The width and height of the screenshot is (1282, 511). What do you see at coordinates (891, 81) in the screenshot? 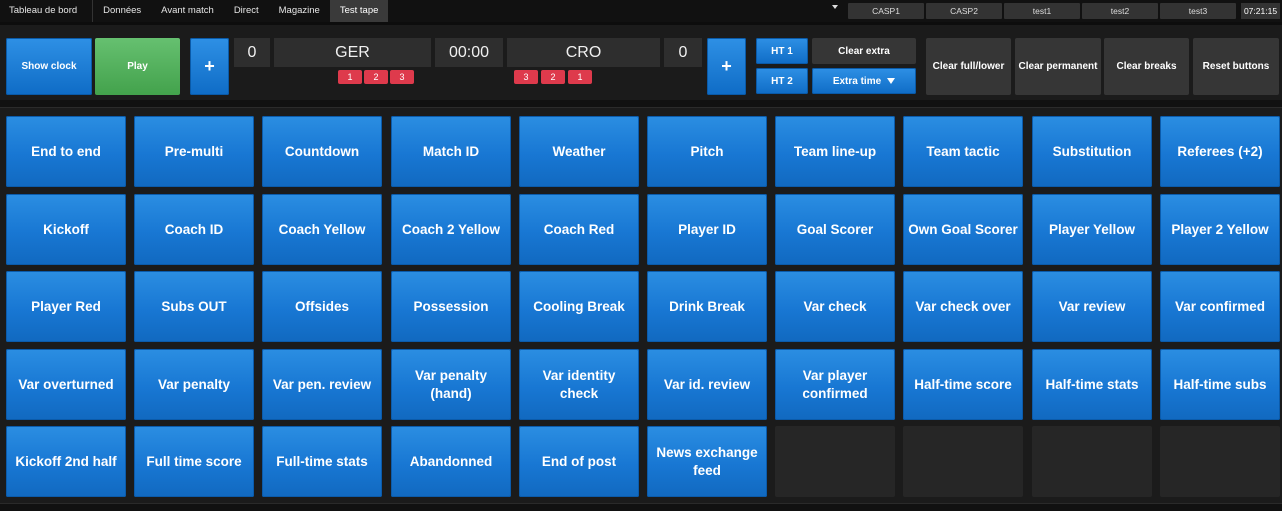
I see `caret-down-icon` at bounding box center [891, 81].